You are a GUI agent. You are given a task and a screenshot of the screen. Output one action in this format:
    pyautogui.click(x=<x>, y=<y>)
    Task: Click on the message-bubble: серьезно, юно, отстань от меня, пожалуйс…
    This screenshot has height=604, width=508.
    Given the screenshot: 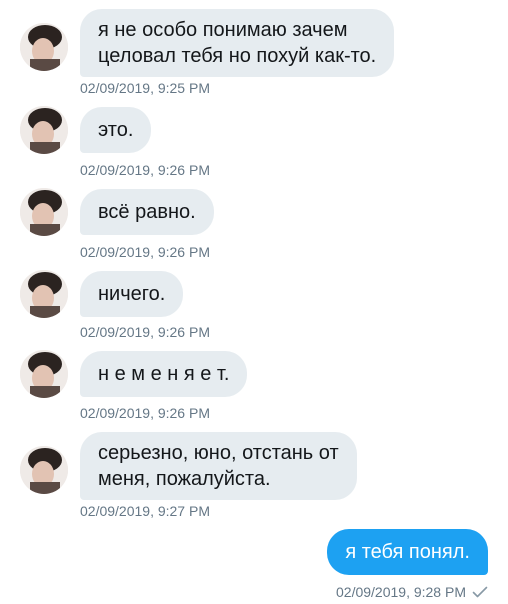 What is the action you would take?
    pyautogui.click(x=218, y=466)
    